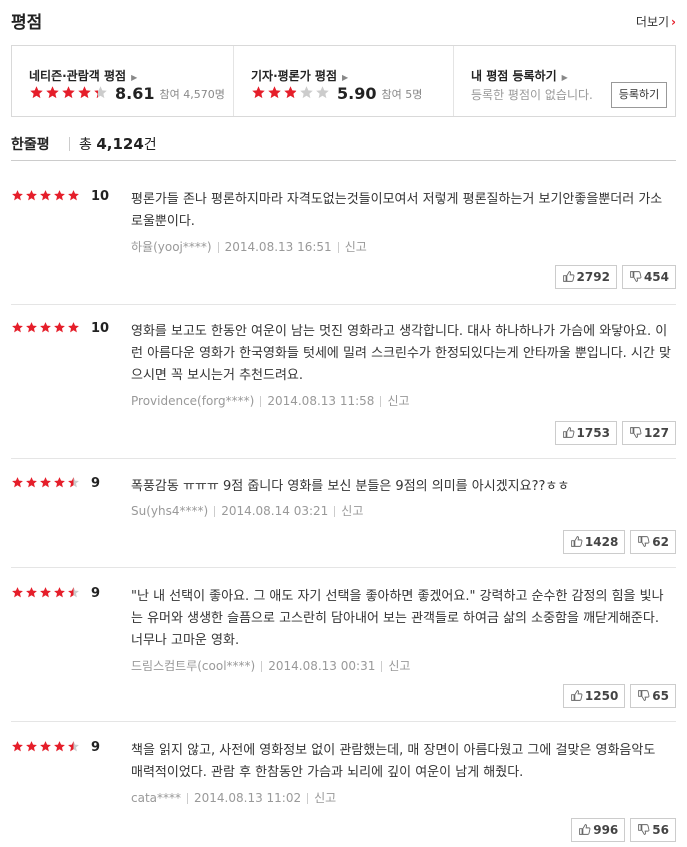  Describe the element at coordinates (652, 22) in the screenshot. I see `more-link-label: 더보기` at that location.